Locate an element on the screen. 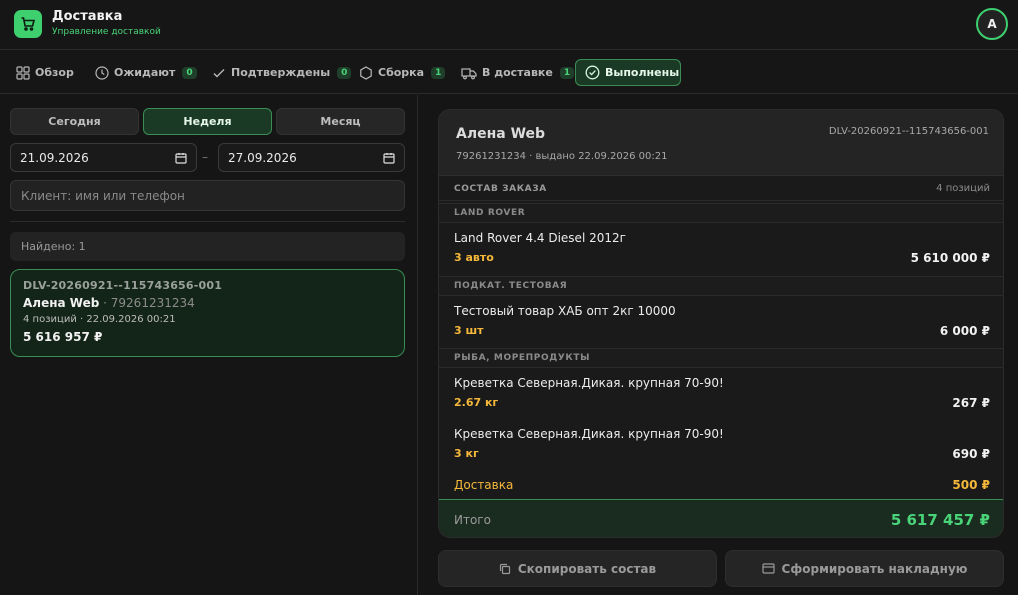 Image resolution: width=1018 pixels, height=595 pixels. tab-label: Обзор is located at coordinates (54, 72).